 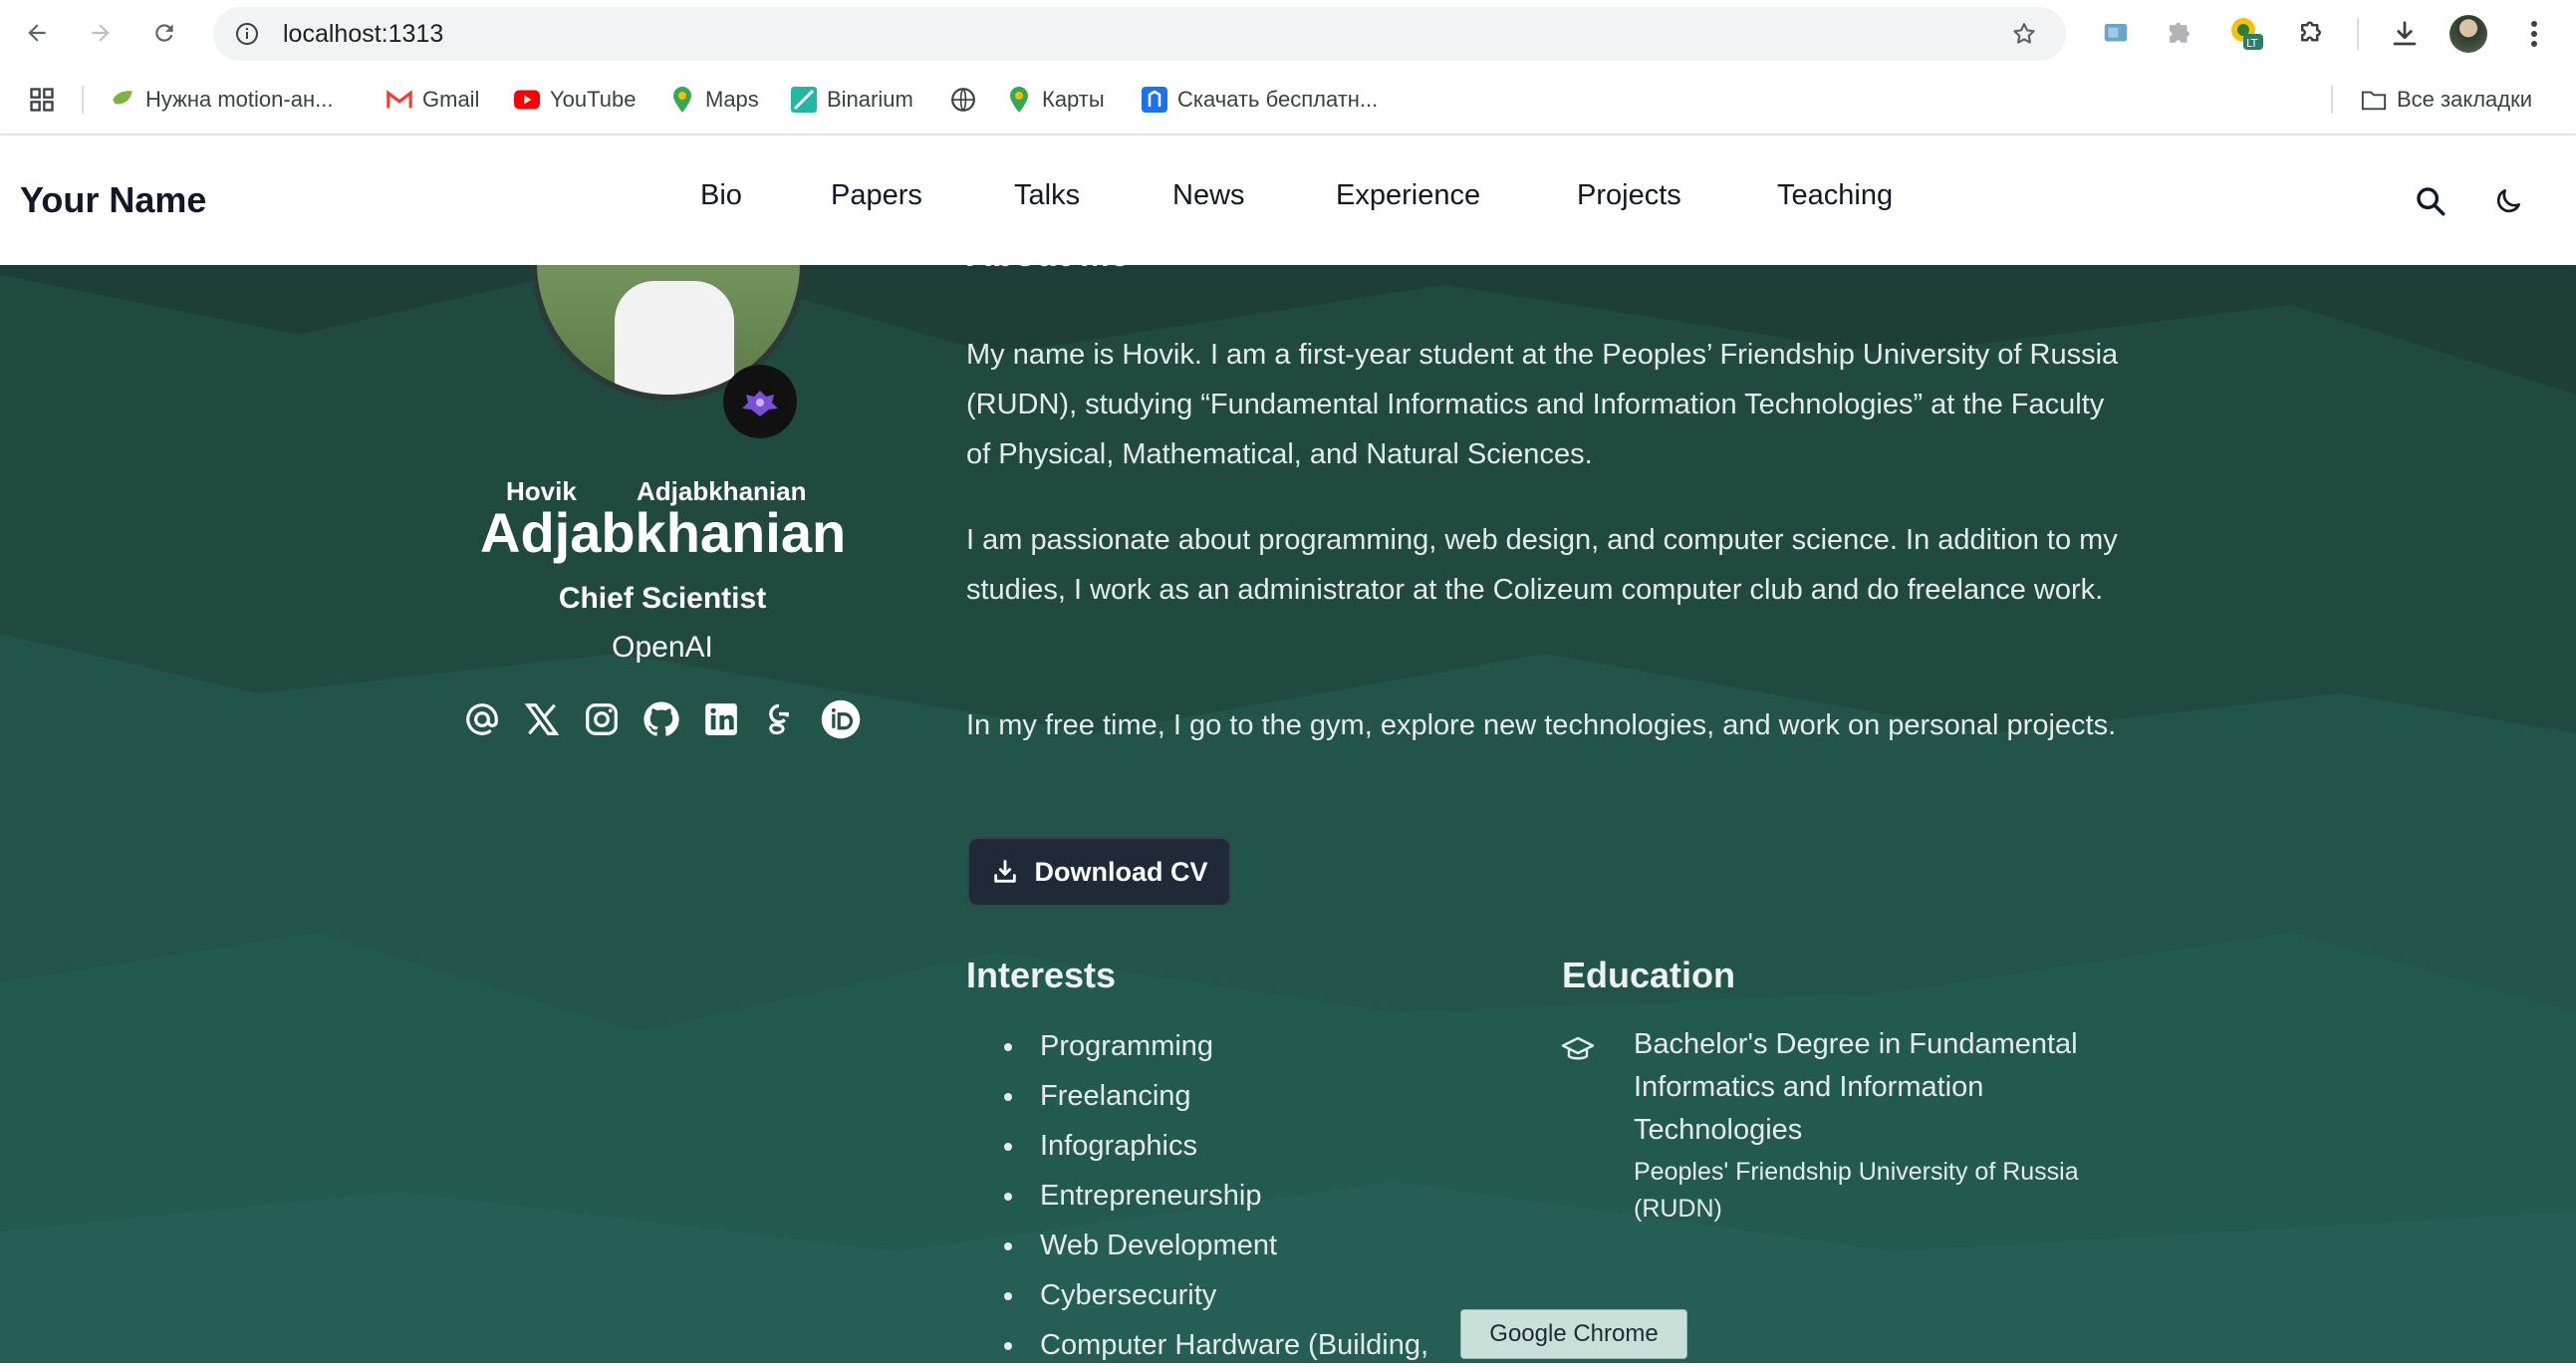 What do you see at coordinates (1216, 1146) in the screenshot?
I see `list-item: Infographics` at bounding box center [1216, 1146].